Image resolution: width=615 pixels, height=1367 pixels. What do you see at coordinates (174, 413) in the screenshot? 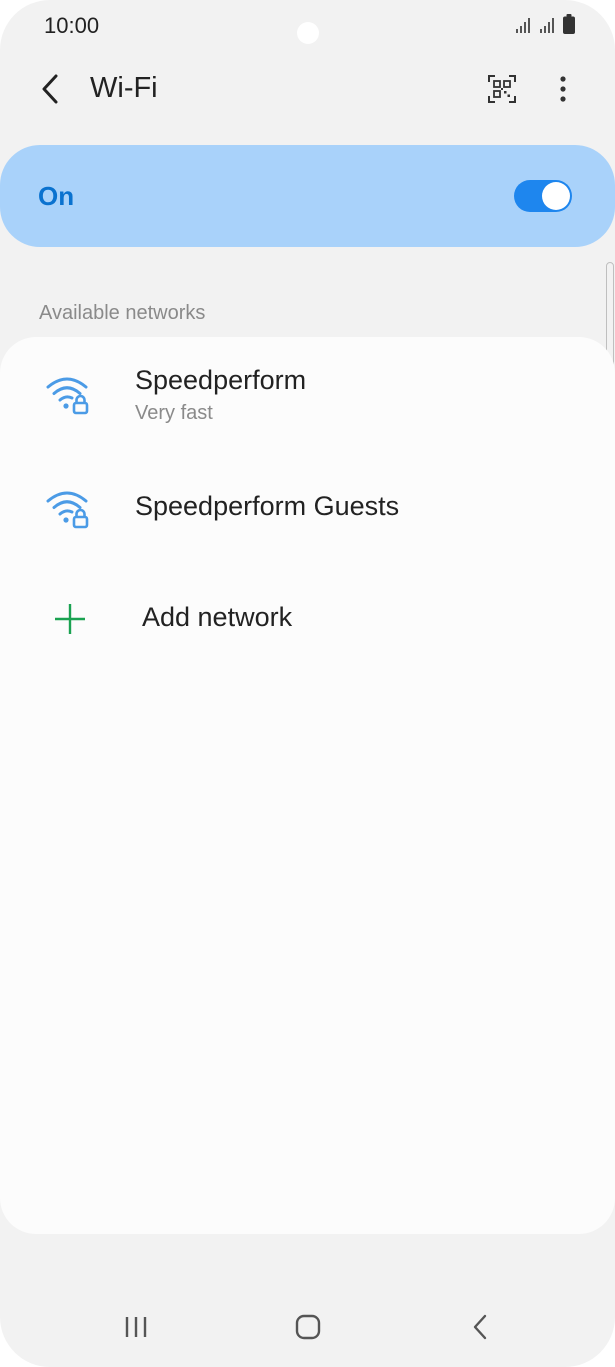
I see `network-speed: Very fast` at bounding box center [174, 413].